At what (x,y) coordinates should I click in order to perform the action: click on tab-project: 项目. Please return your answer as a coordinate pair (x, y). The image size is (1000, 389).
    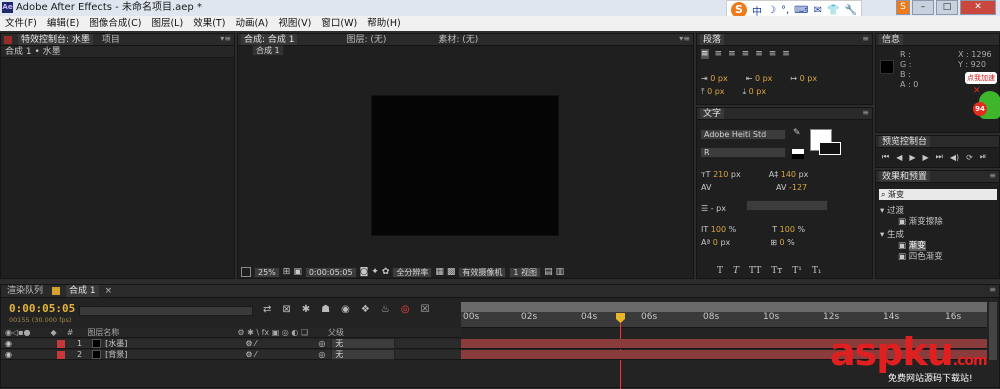
    Looking at the image, I should click on (111, 39).